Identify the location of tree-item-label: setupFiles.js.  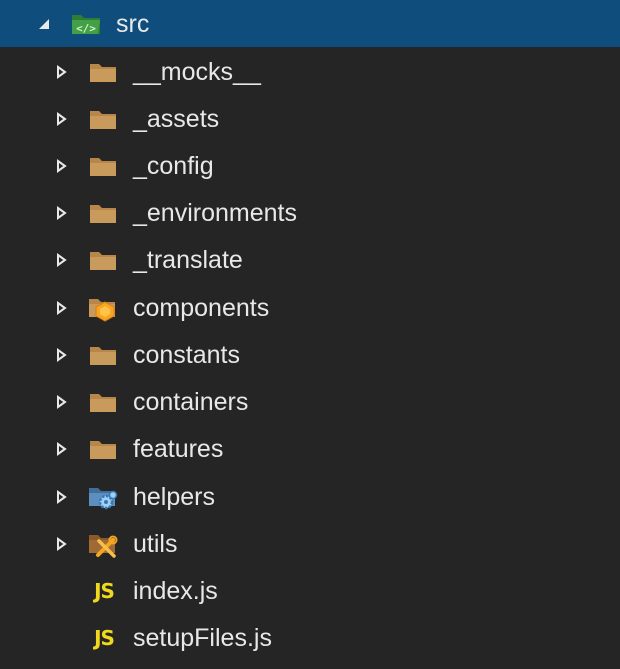
(202, 638).